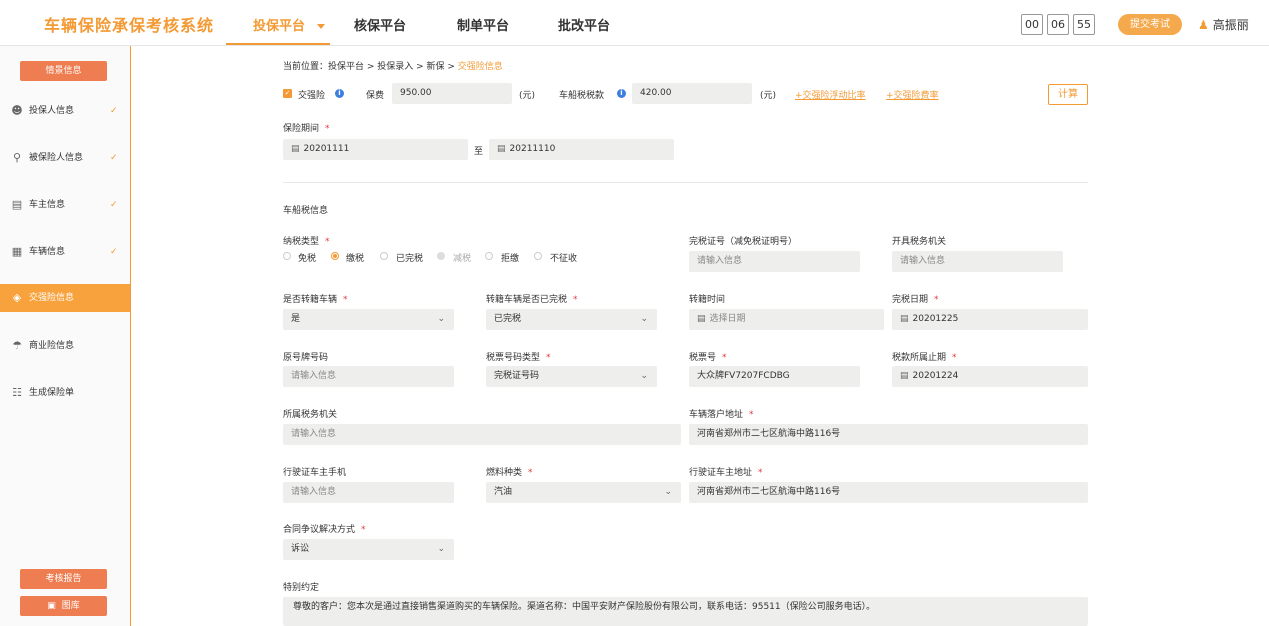 The image size is (1269, 626). What do you see at coordinates (368, 376) in the screenshot?
I see `orig-plate-input: 请输入信息` at bounding box center [368, 376].